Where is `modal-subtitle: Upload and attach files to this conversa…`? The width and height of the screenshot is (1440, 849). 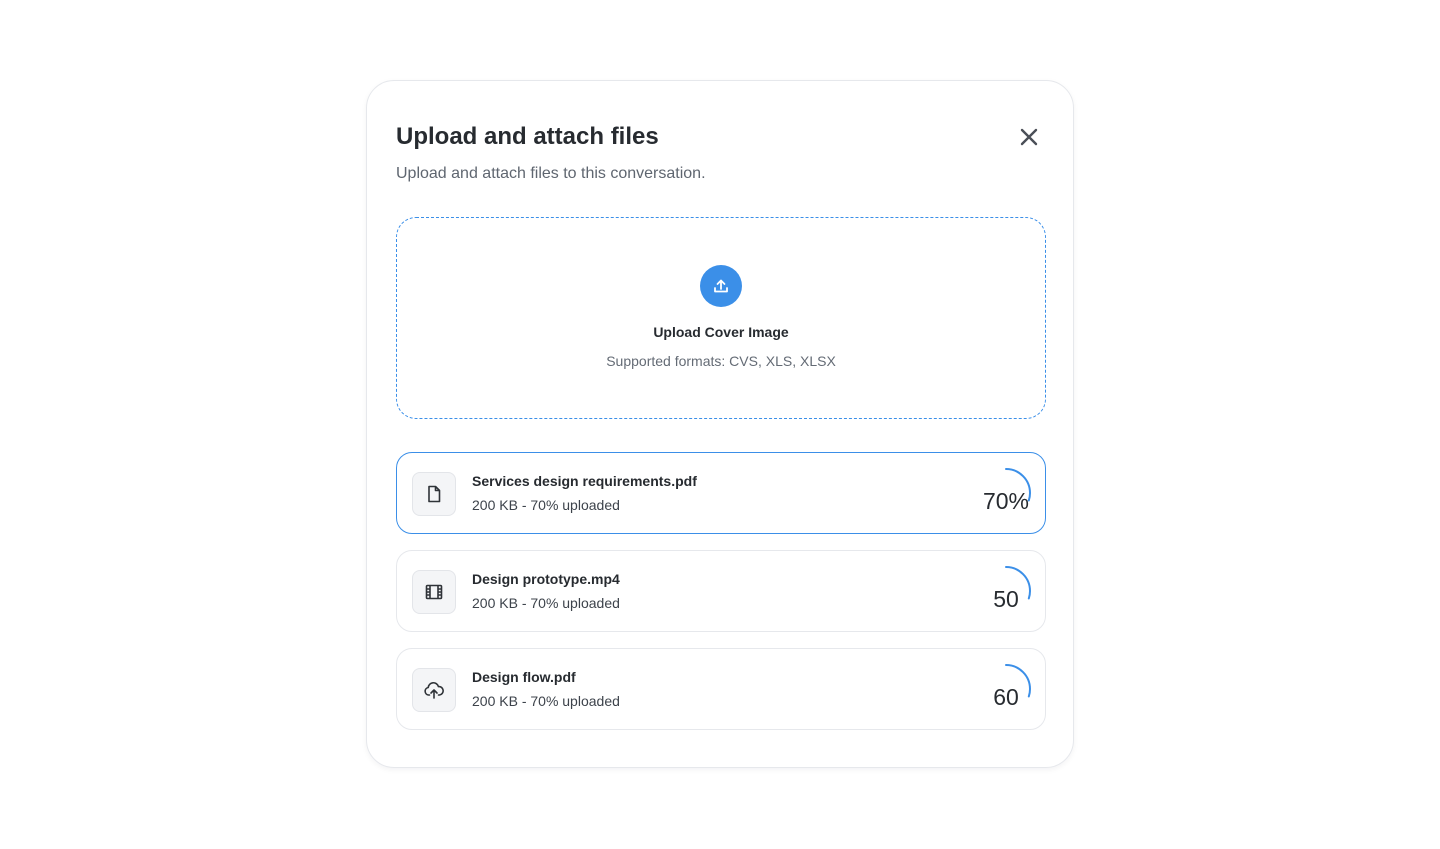 modal-subtitle: Upload and attach files to this conversa… is located at coordinates (551, 173).